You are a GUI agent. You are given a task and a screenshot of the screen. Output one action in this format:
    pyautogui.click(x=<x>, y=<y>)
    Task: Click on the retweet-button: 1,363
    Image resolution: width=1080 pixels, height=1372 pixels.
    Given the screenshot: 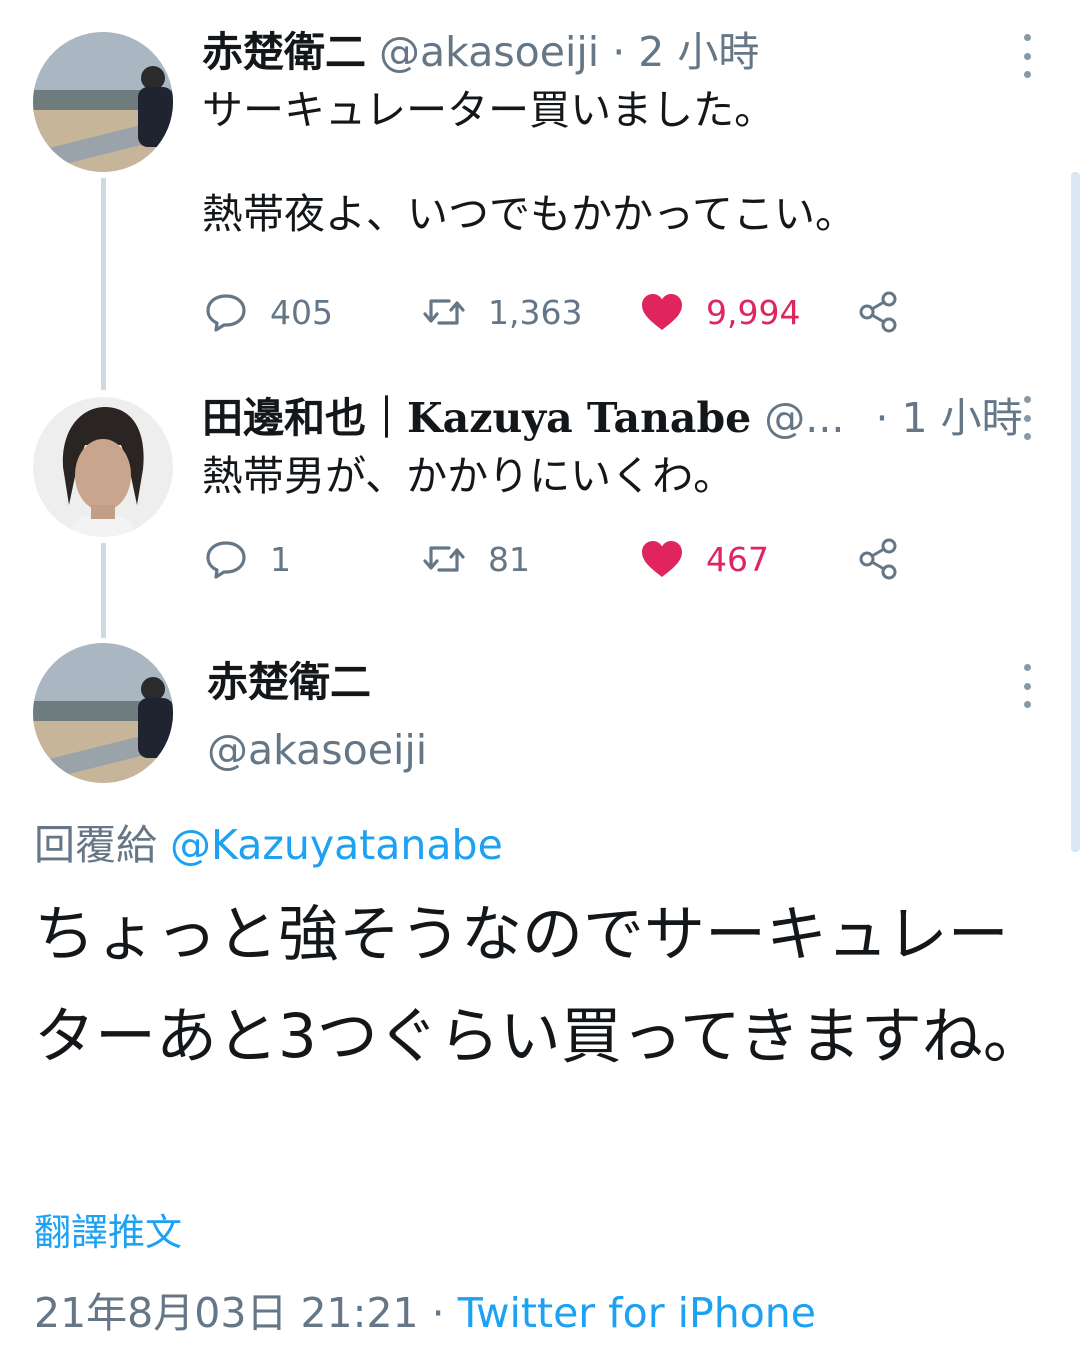 What is the action you would take?
    pyautogui.click(x=502, y=312)
    